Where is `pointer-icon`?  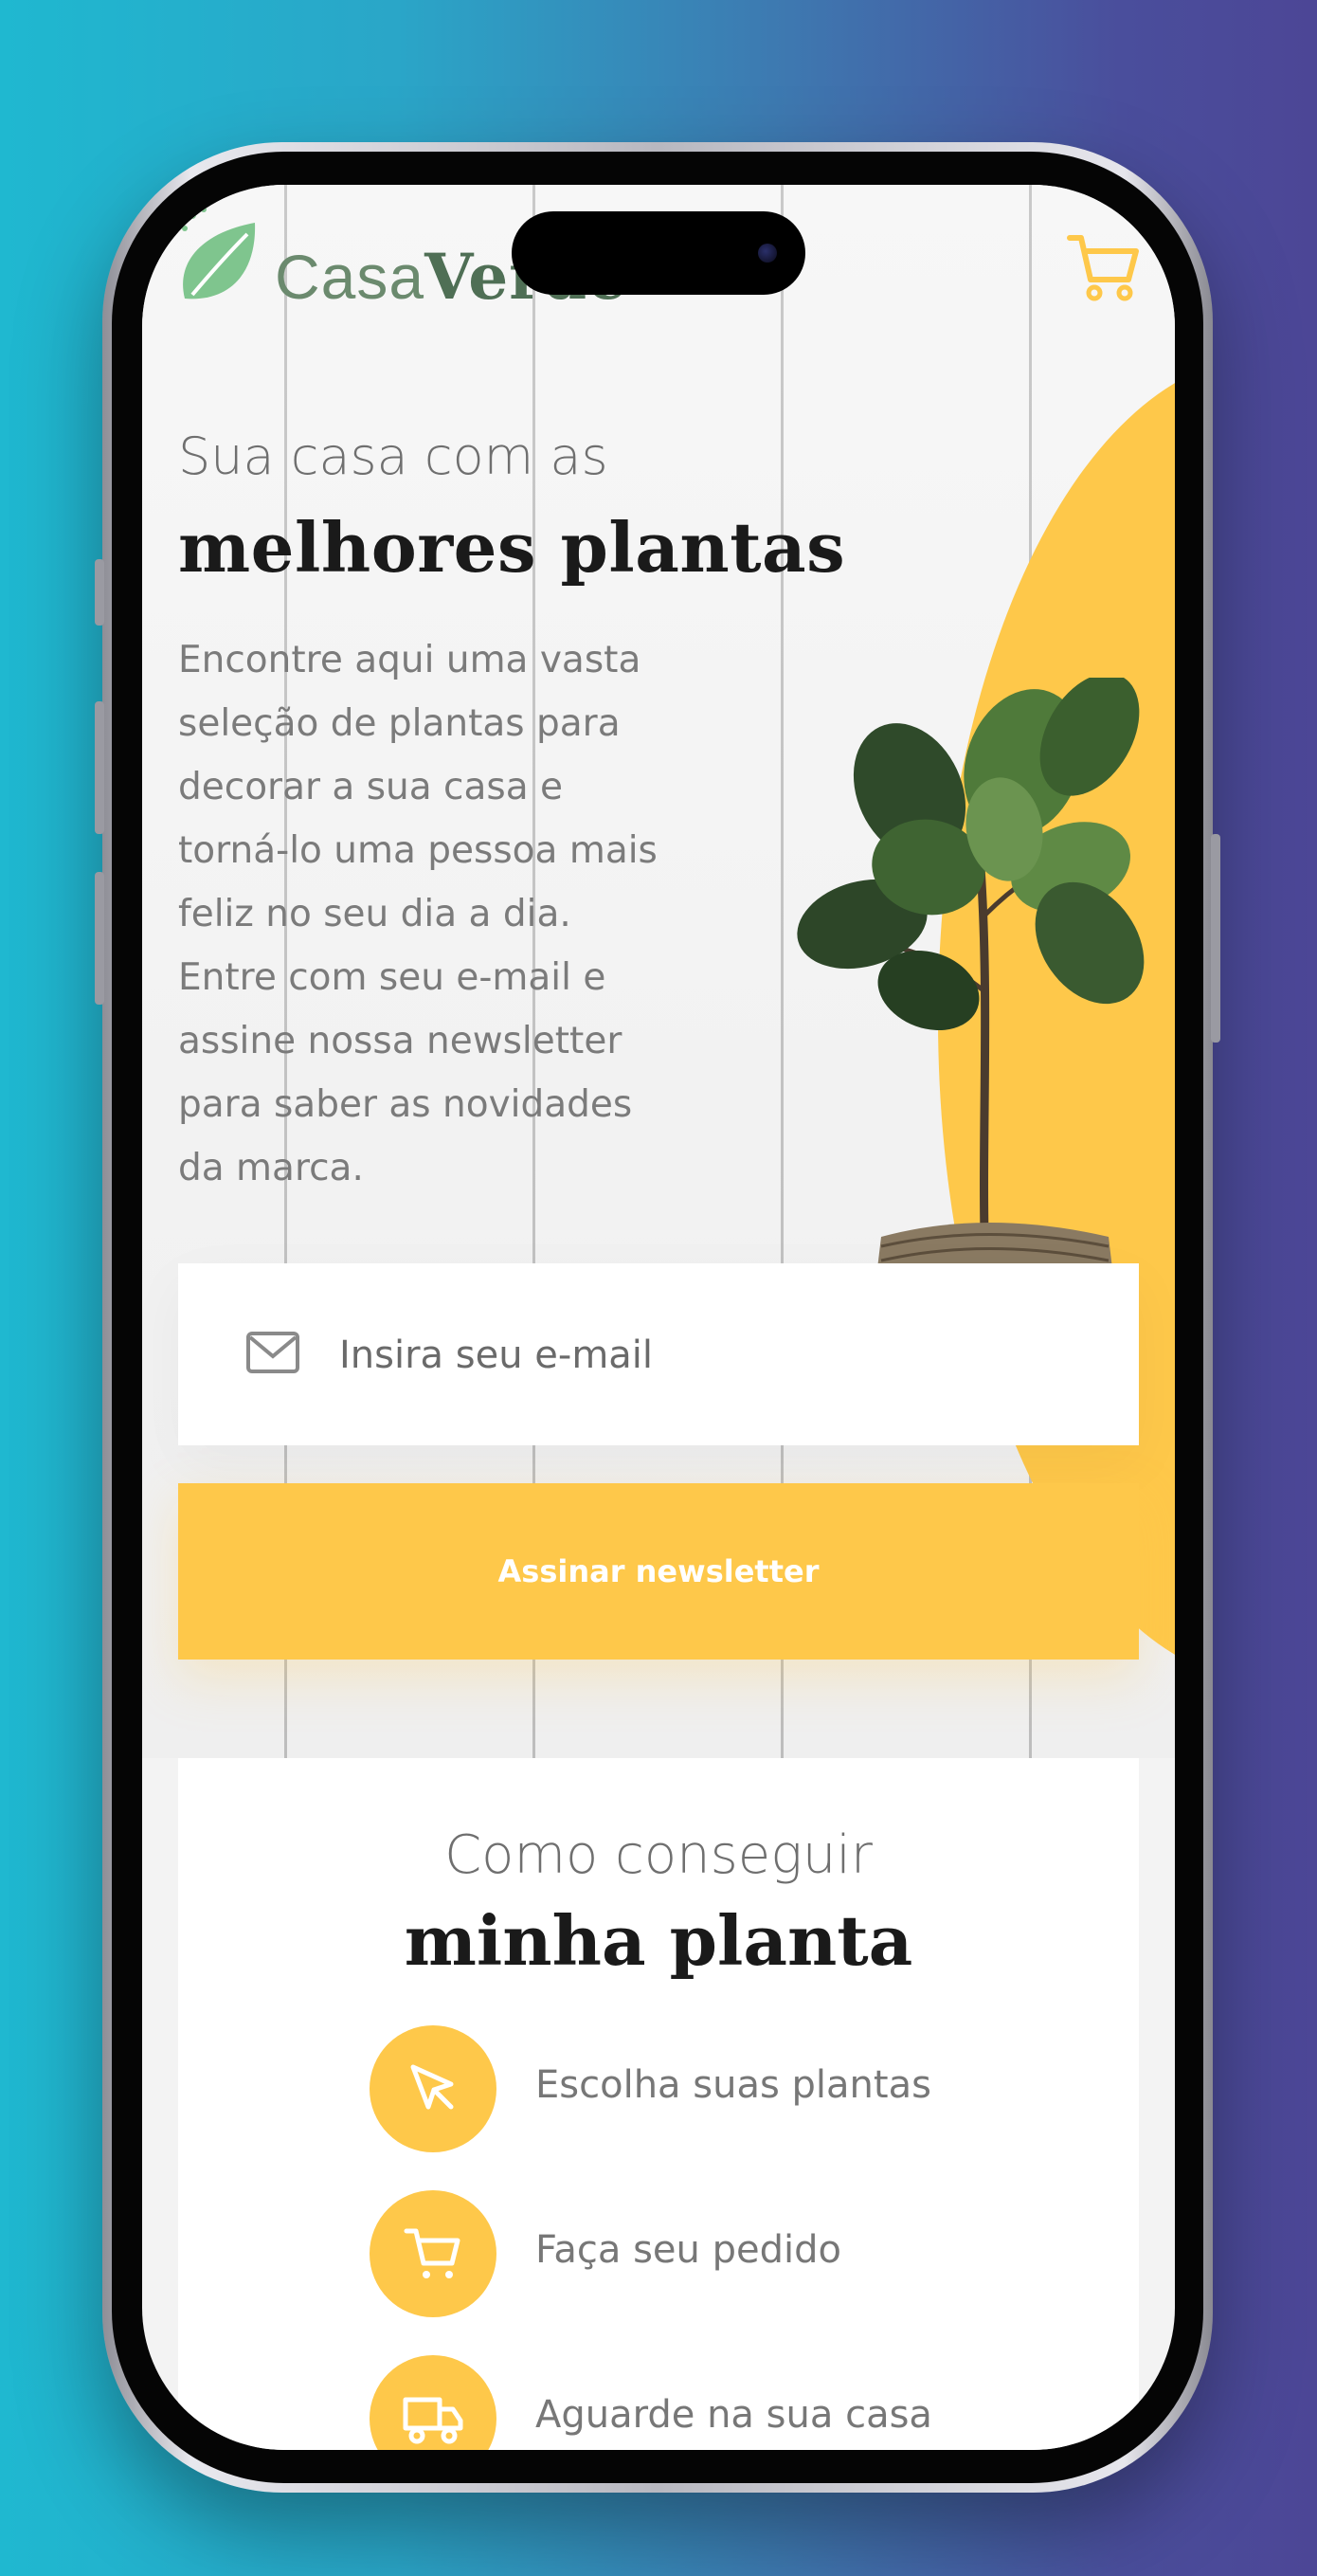 pointer-icon is located at coordinates (433, 2088).